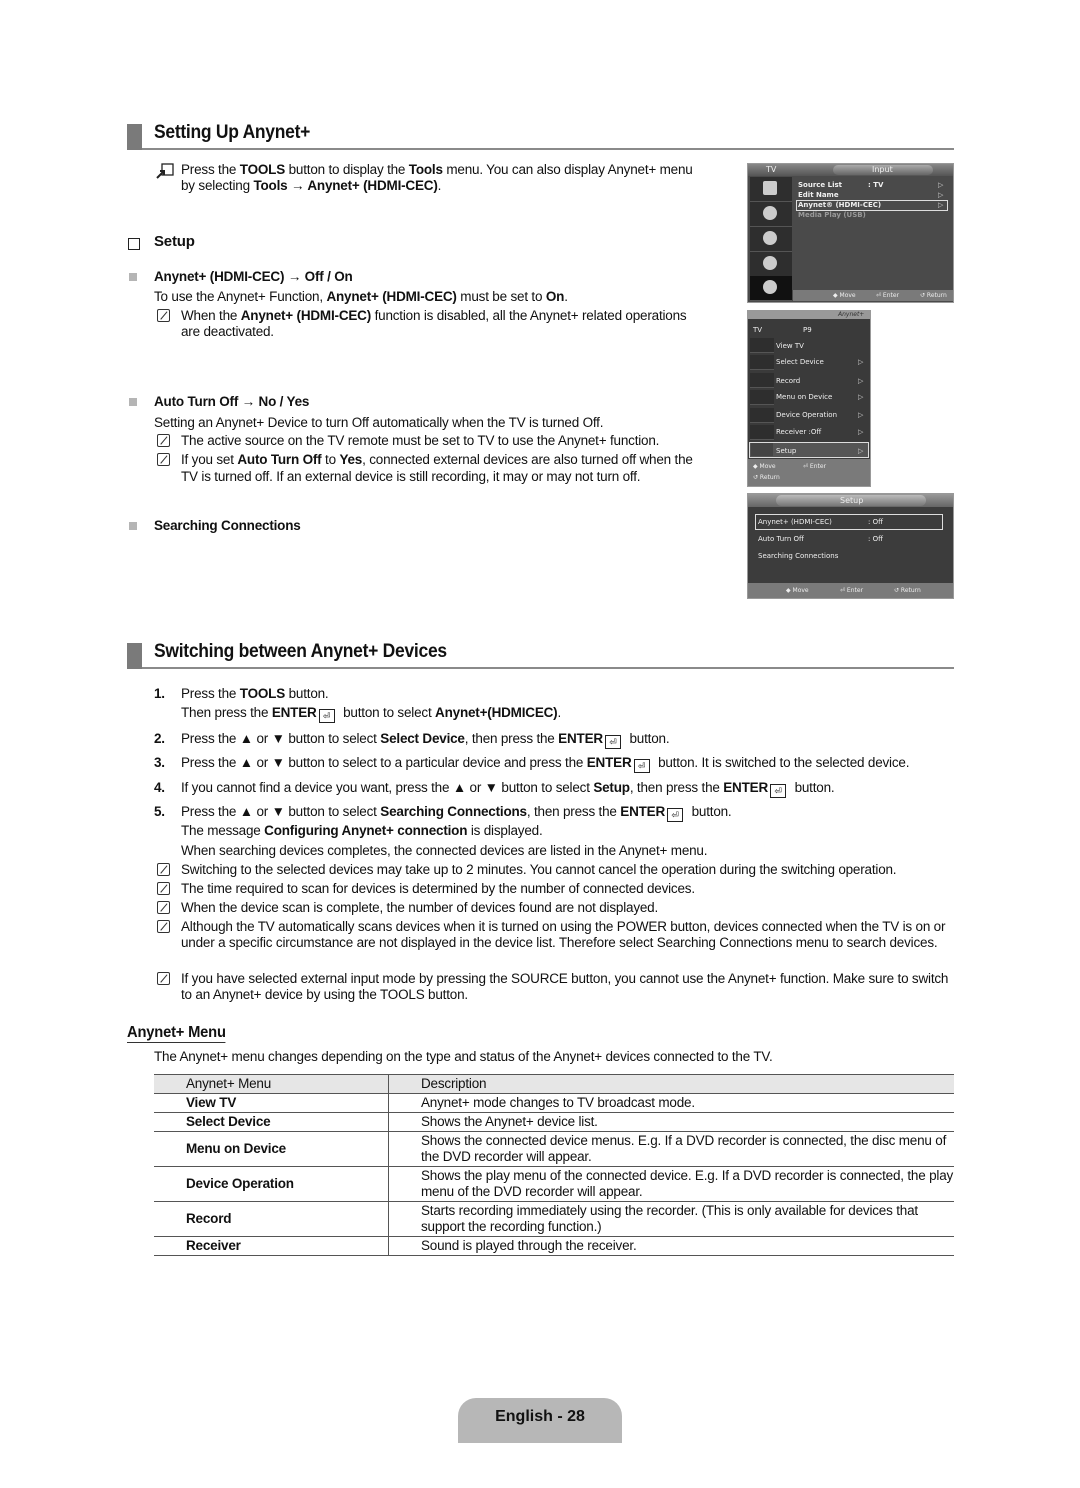  Describe the element at coordinates (174, 241) in the screenshot. I see `setup-heading: Setup` at that location.